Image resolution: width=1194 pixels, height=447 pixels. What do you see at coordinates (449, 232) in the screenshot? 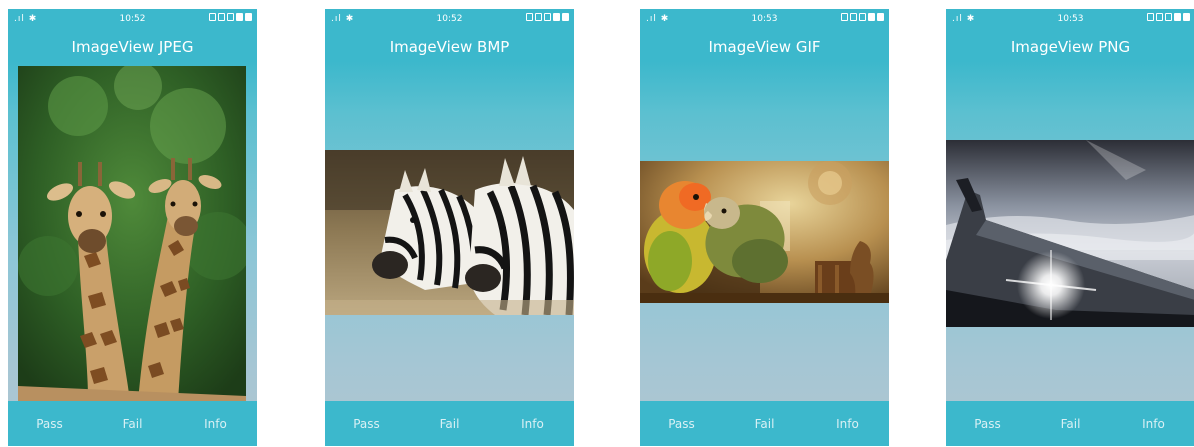
I see `zebras-photo` at bounding box center [449, 232].